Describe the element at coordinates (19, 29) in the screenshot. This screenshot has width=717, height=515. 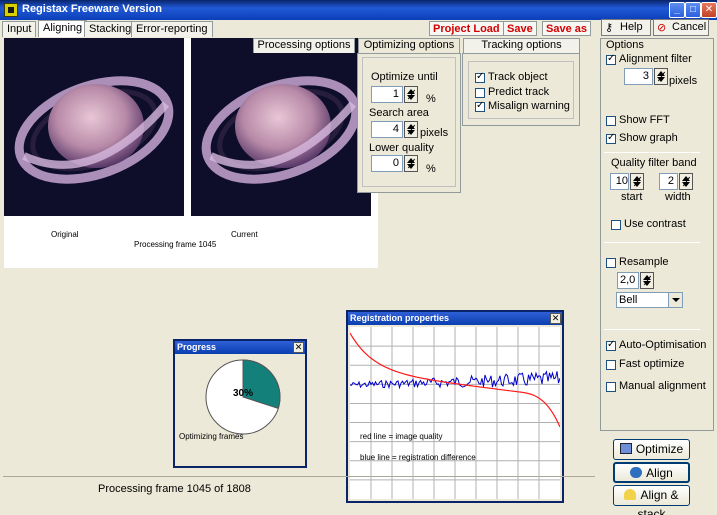
I see `tab-input: Input` at that location.